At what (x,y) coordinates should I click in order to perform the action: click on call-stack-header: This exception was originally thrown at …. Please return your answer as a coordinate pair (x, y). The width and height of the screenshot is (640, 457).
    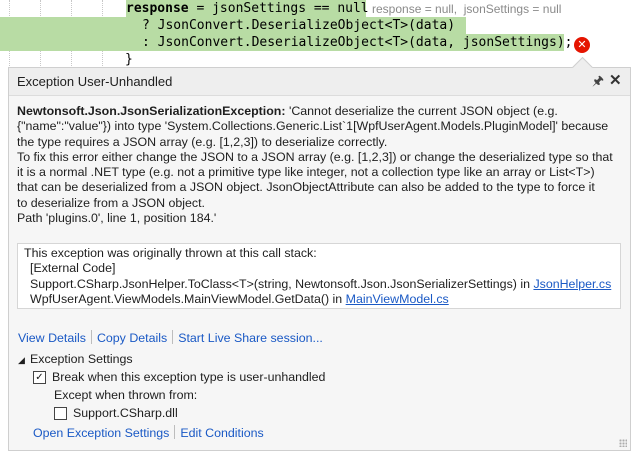
    Looking at the image, I should click on (170, 253).